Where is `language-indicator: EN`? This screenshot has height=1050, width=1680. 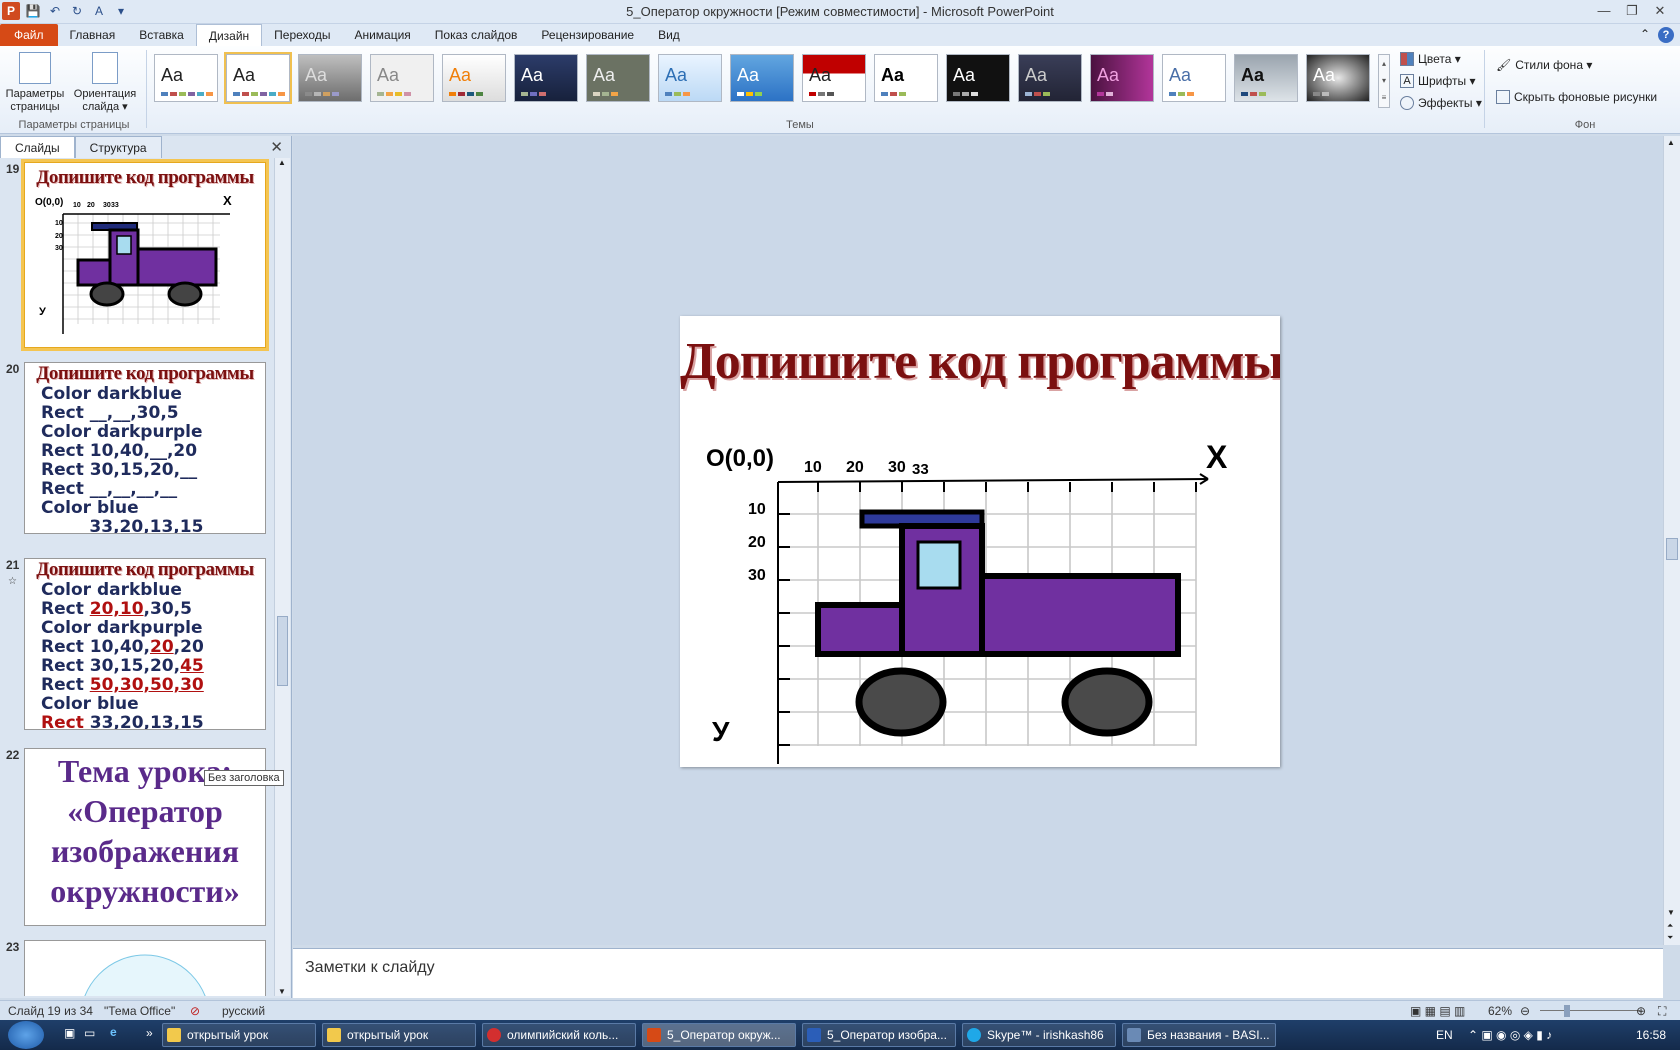
language-indicator: EN is located at coordinates (1444, 1035).